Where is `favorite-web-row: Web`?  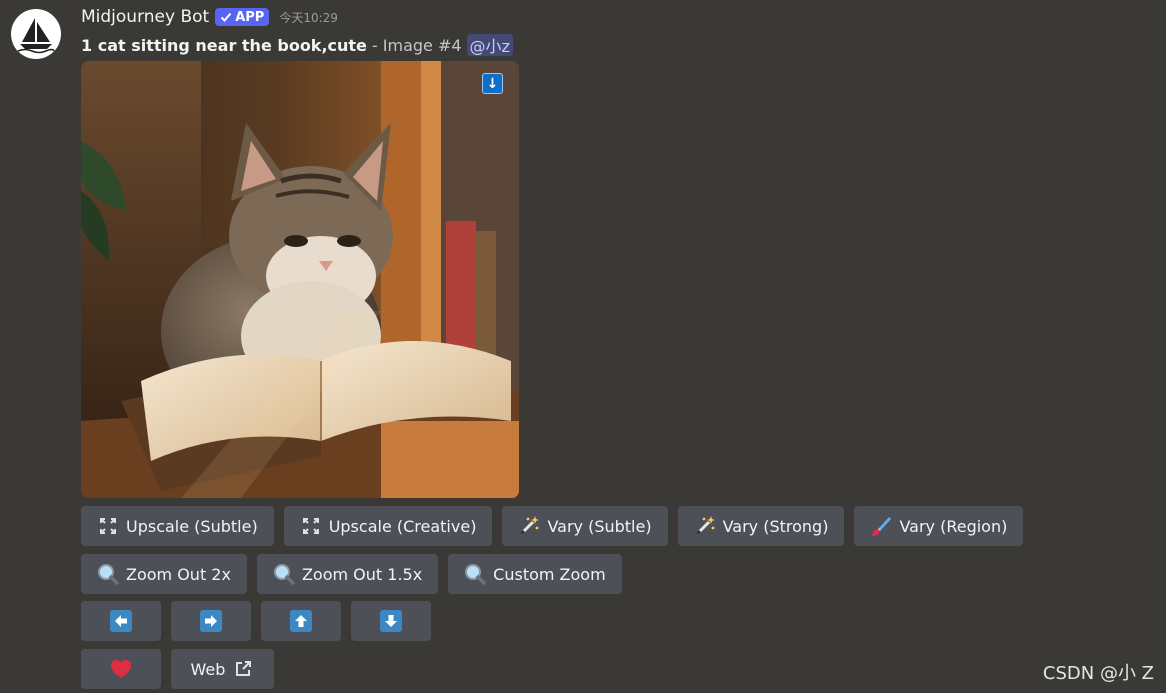 favorite-web-row: Web is located at coordinates (177, 669).